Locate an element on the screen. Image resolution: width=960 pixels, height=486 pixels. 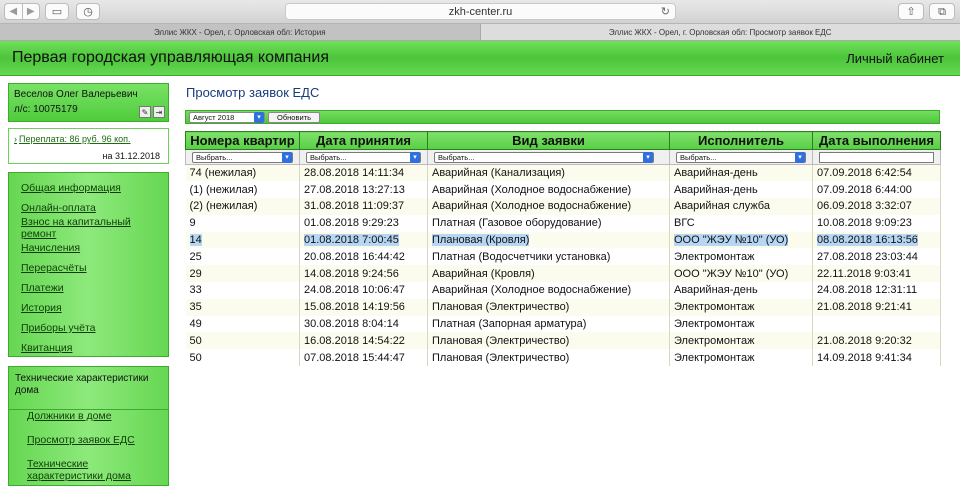
sidebar-toggle-icon: ▭ is located at coordinates (57, 11).